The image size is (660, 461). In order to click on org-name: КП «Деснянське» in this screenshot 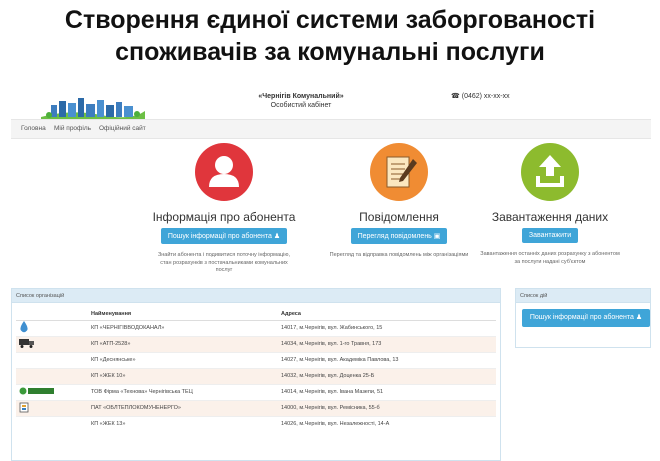, I will do `click(183, 359)`.